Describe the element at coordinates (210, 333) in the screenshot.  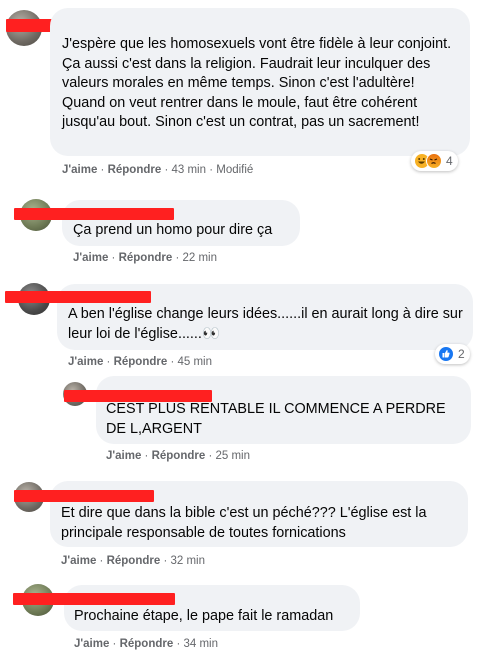
I see `eyes-emoji: 👀` at that location.